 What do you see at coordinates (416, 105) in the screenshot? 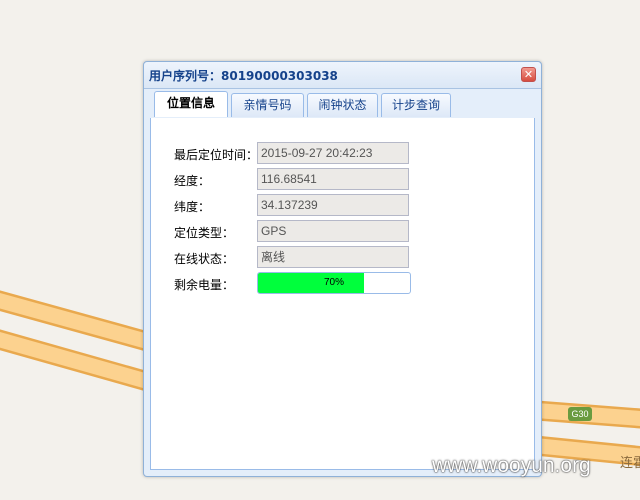
I see `tab-step-query: 计步查询` at bounding box center [416, 105].